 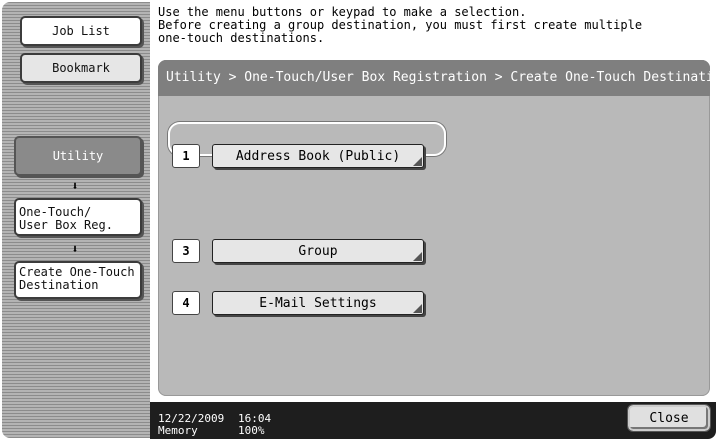 What do you see at coordinates (318, 303) in the screenshot?
I see `email-settings-button: E-Mail Settings` at bounding box center [318, 303].